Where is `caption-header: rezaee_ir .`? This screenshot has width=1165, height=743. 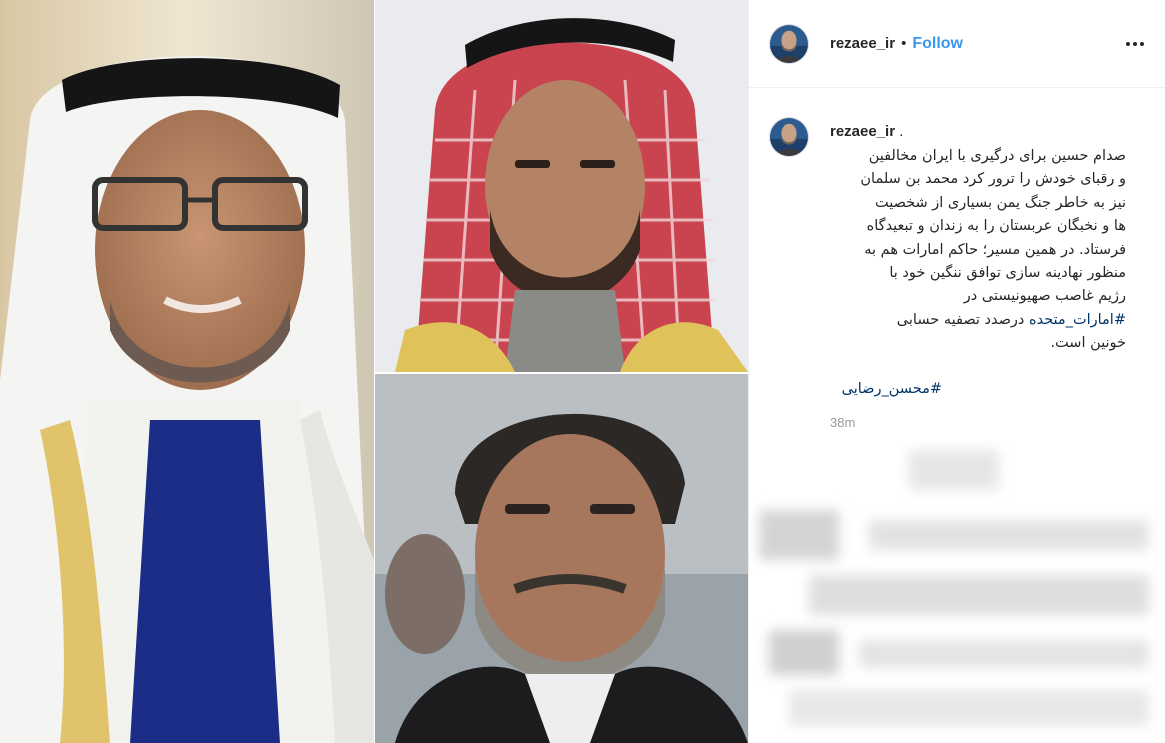
caption-header: rezaee_ir . is located at coordinates (980, 133).